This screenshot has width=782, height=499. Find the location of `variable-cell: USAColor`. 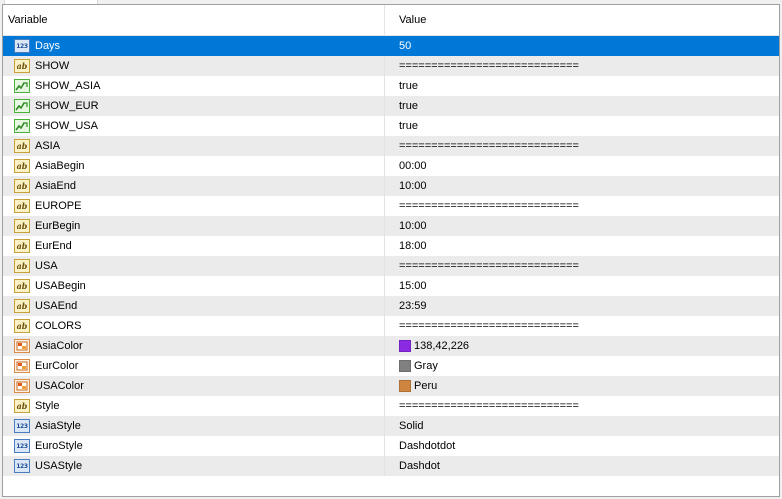

variable-cell: USAColor is located at coordinates (194, 386).